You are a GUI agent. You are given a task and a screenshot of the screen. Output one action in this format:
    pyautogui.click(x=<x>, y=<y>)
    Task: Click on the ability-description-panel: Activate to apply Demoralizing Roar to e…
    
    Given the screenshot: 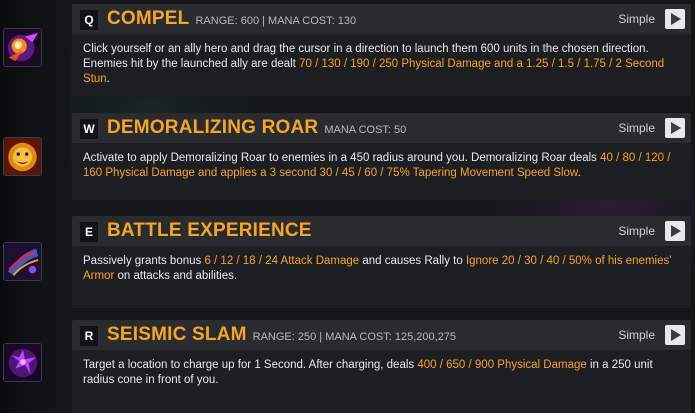 What is the action you would take?
    pyautogui.click(x=381, y=171)
    